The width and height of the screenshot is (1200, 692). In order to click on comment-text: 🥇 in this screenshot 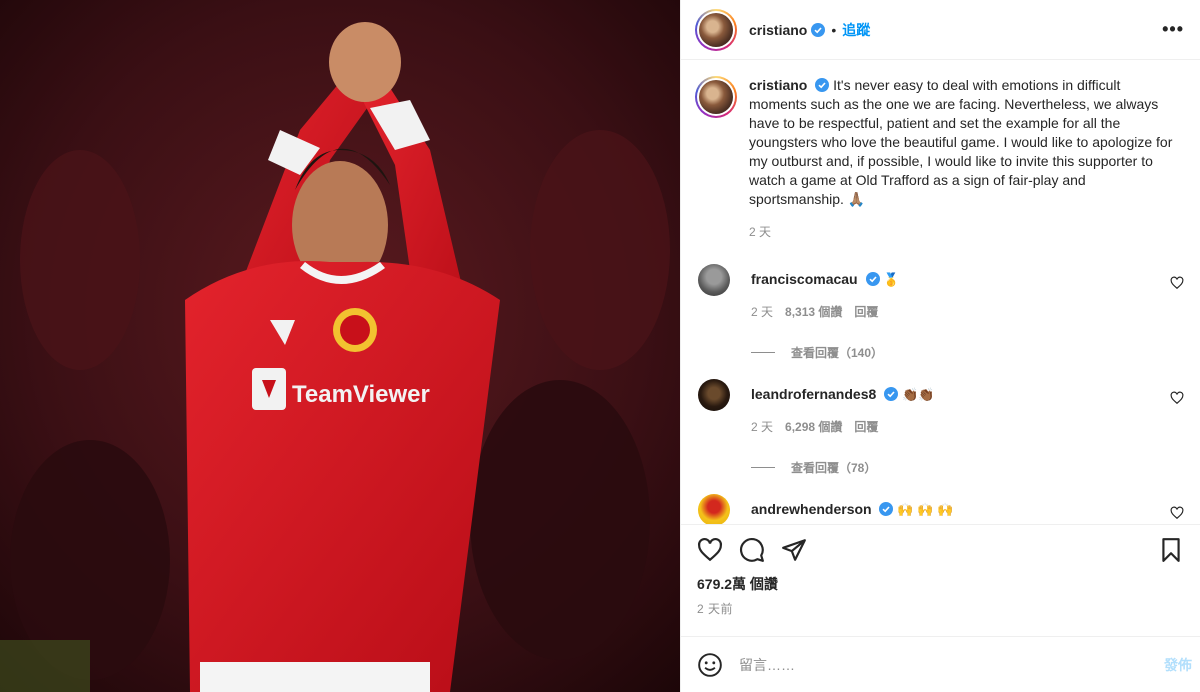, I will do `click(891, 279)`.